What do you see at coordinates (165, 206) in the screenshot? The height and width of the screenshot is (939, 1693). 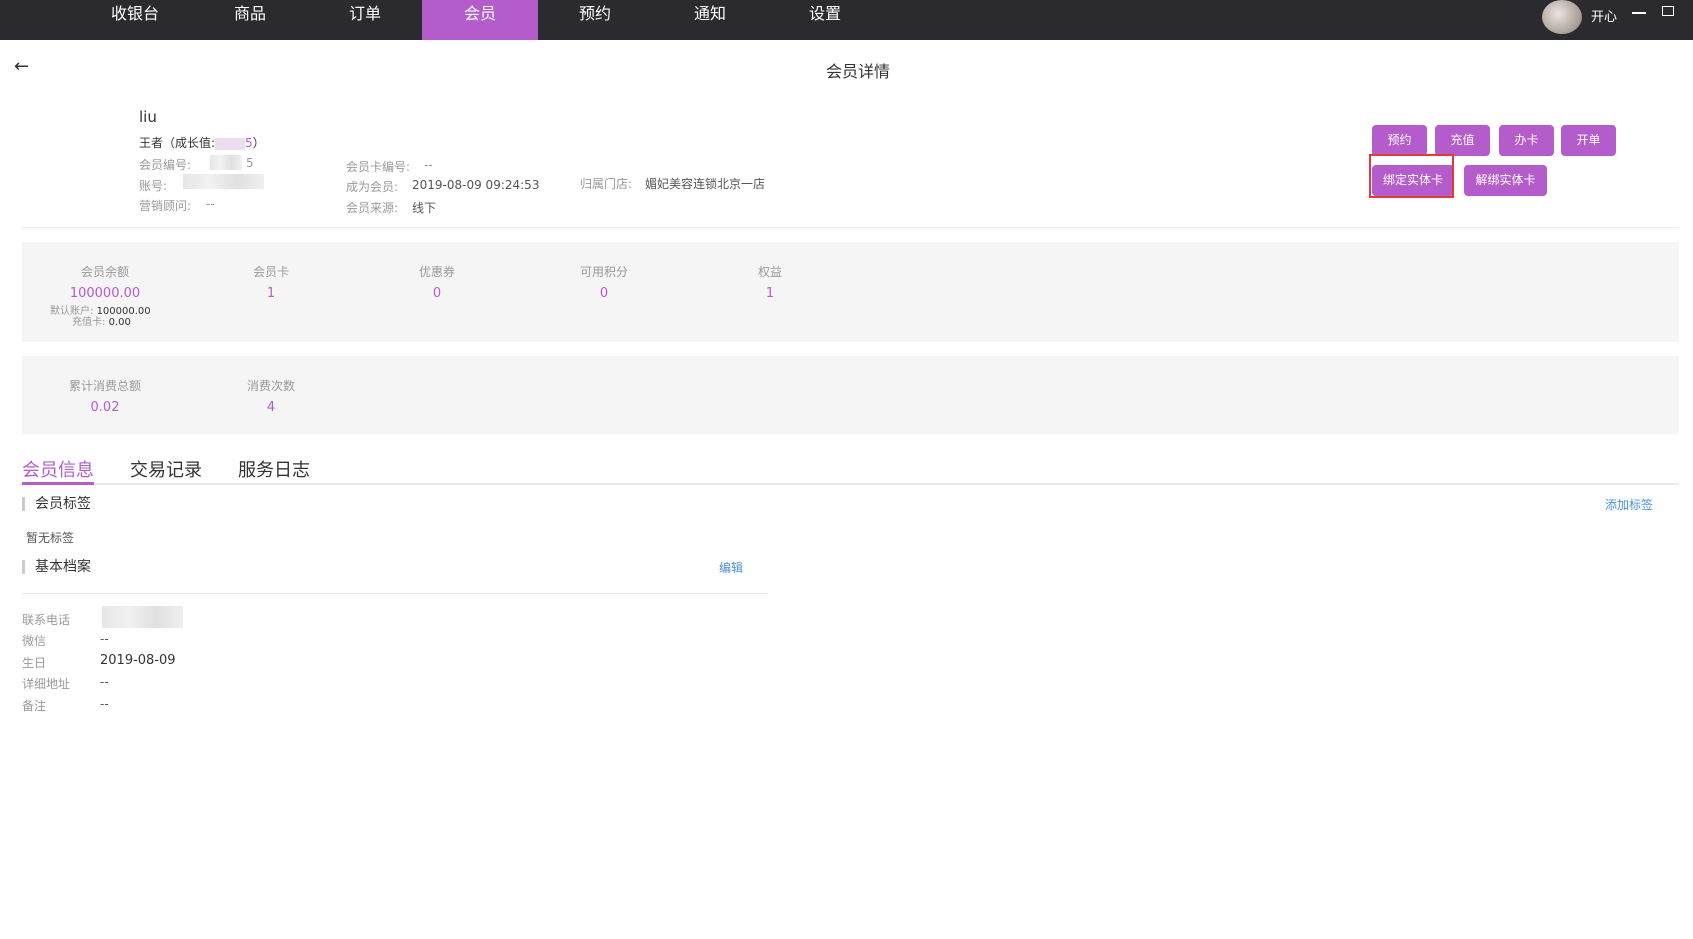 I see `advisor-label: 营销顾问:` at bounding box center [165, 206].